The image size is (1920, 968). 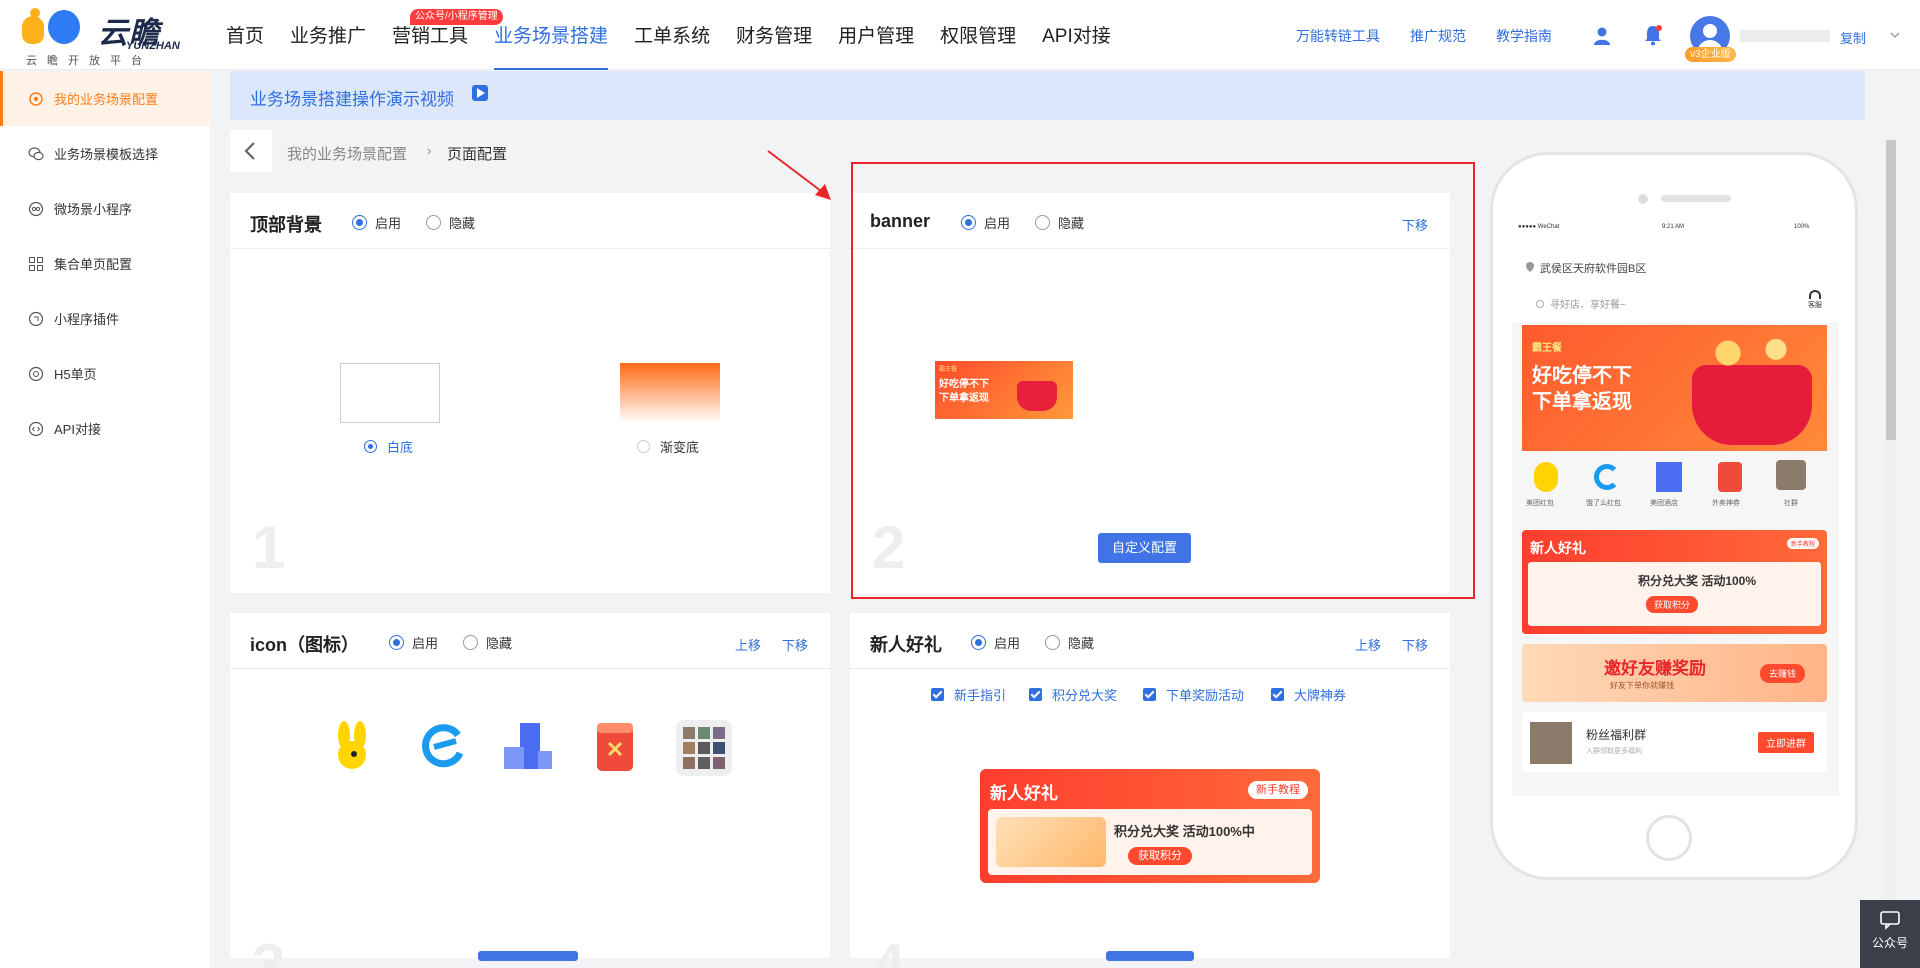 I want to click on link-promo-rules: 推广规范, so click(x=1438, y=36).